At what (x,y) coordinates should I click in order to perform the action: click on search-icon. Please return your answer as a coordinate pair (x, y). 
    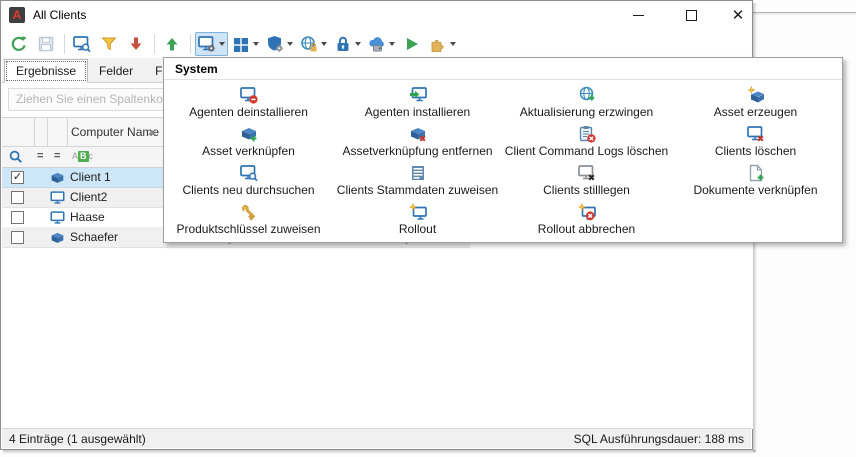
    Looking at the image, I should click on (16, 157).